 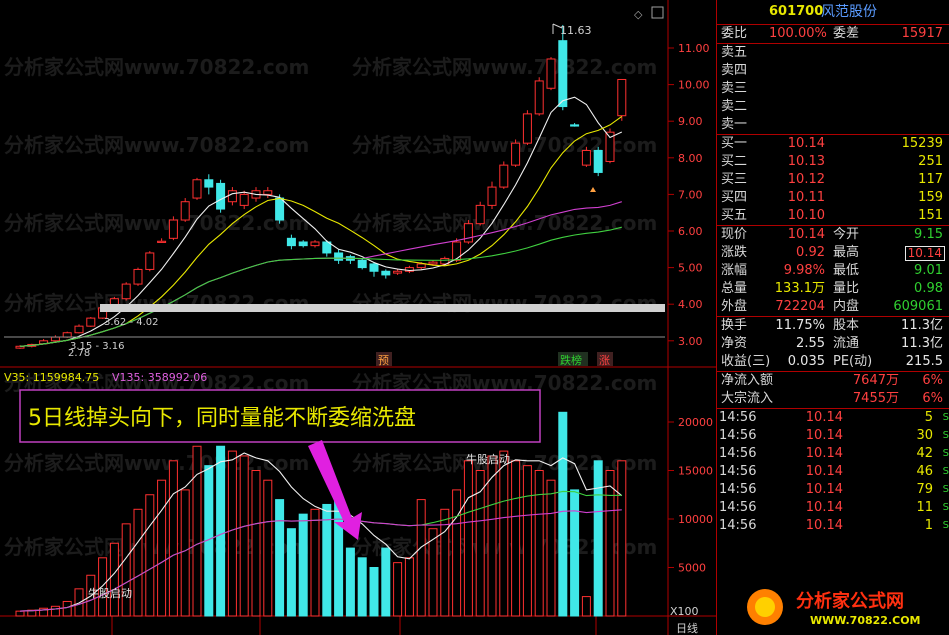 What do you see at coordinates (159, 377) in the screenshot?
I see `v135-label: V135: 358992.06` at bounding box center [159, 377].